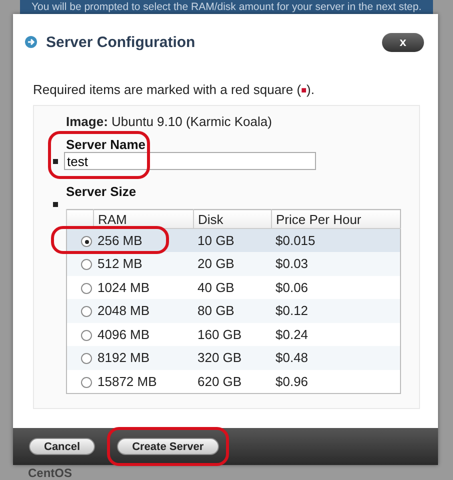 Image resolution: width=453 pixels, height=480 pixels. I want to click on table-cell: 10 GB, so click(216, 240).